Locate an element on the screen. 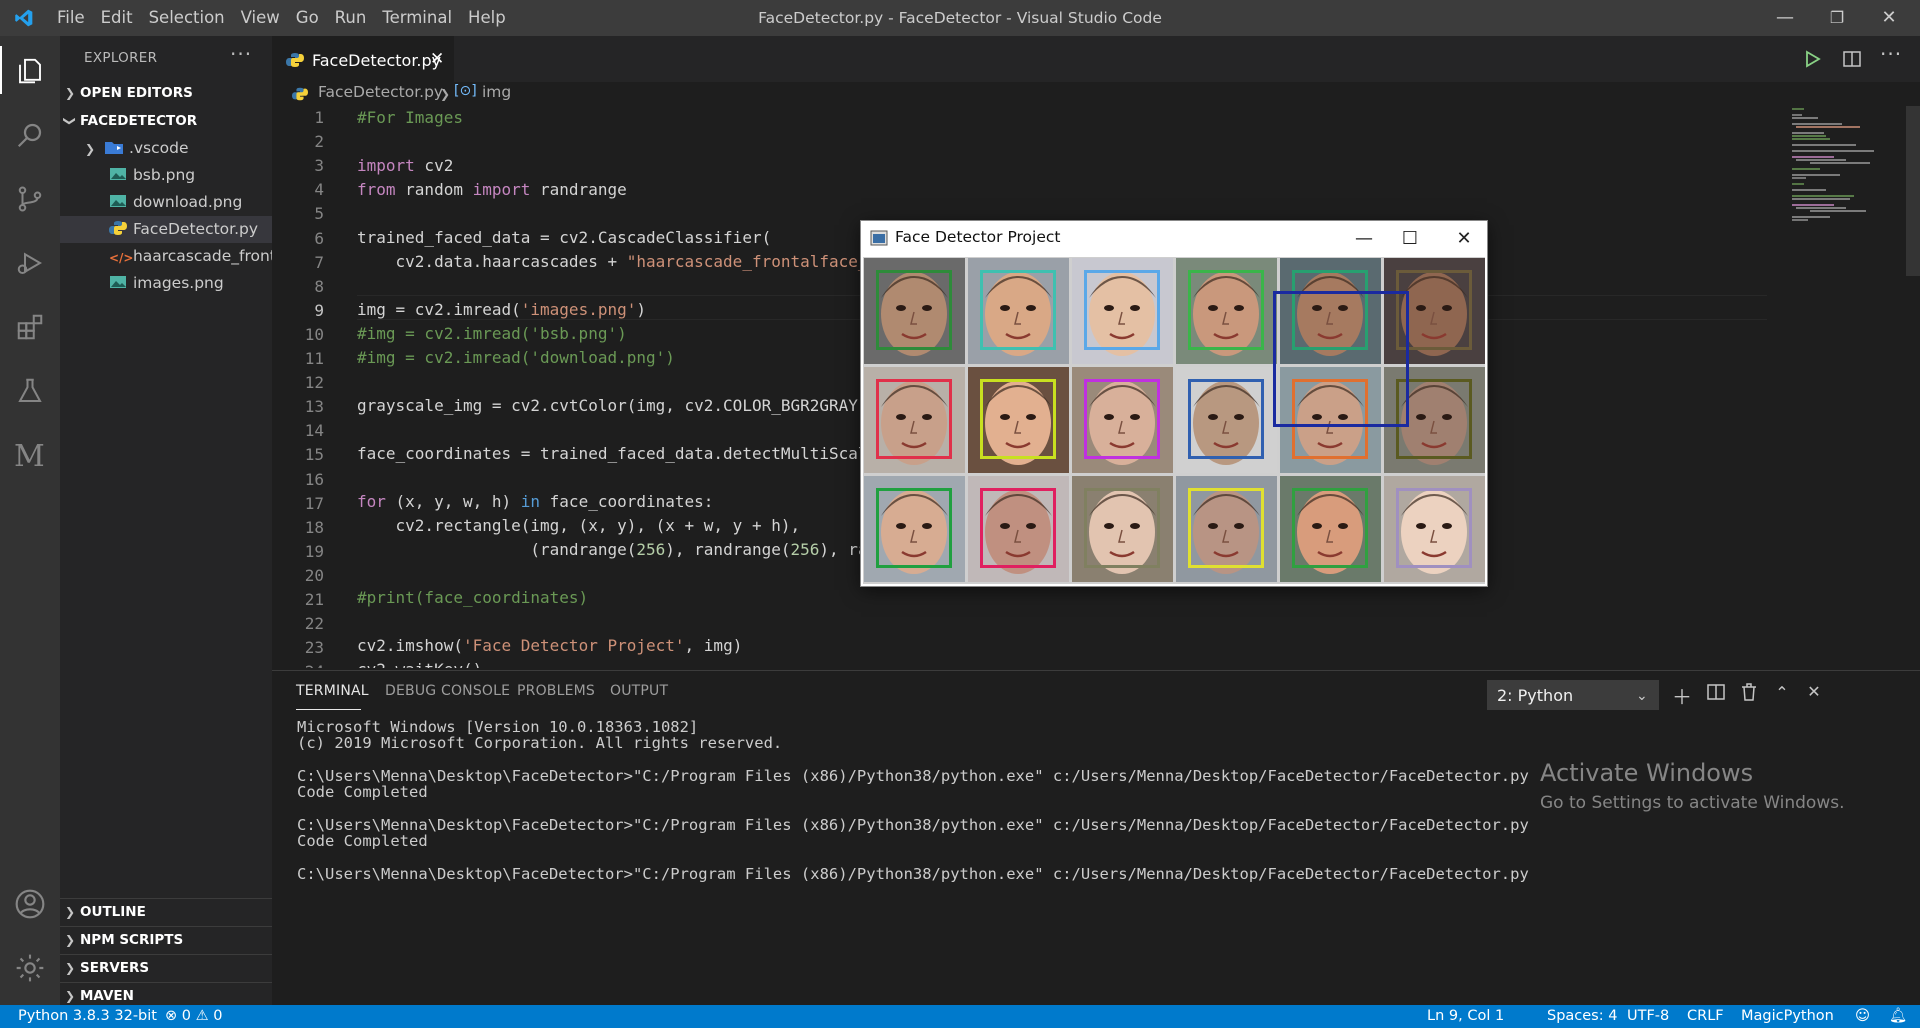  tab-label: FaceDetector.py is located at coordinates (377, 60).